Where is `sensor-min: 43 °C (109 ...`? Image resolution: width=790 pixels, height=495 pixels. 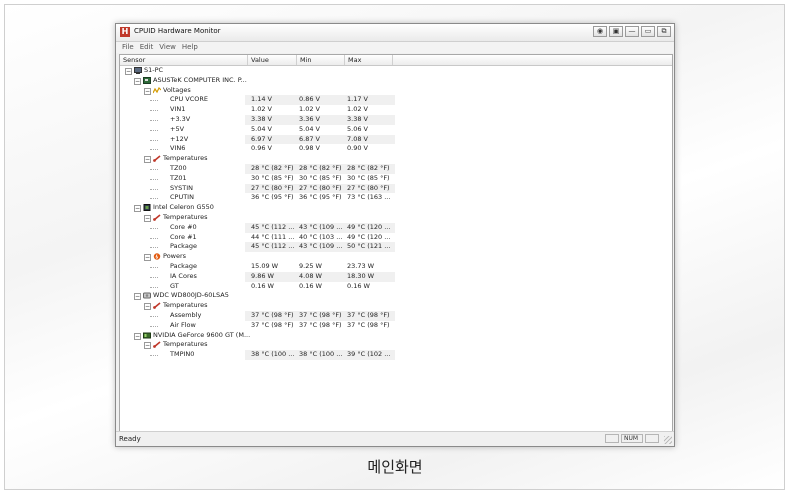
sensor-min: 43 °C (109 ... is located at coordinates (321, 246).